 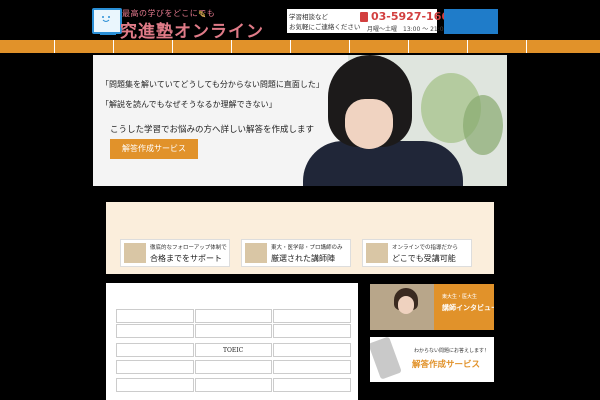 What do you see at coordinates (307, 248) in the screenshot?
I see `feature-caption: 東大・医学部・プロ講師のみ` at bounding box center [307, 248].